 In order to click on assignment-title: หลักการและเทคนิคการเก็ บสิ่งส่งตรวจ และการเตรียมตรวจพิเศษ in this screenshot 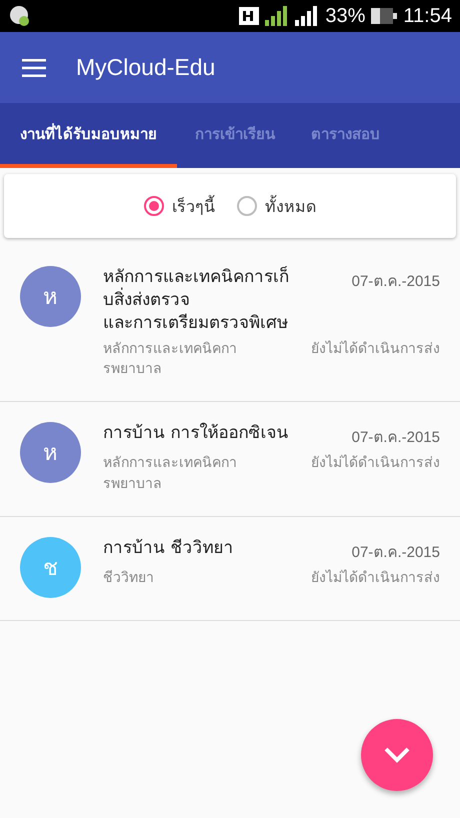, I will do `click(196, 300)`.